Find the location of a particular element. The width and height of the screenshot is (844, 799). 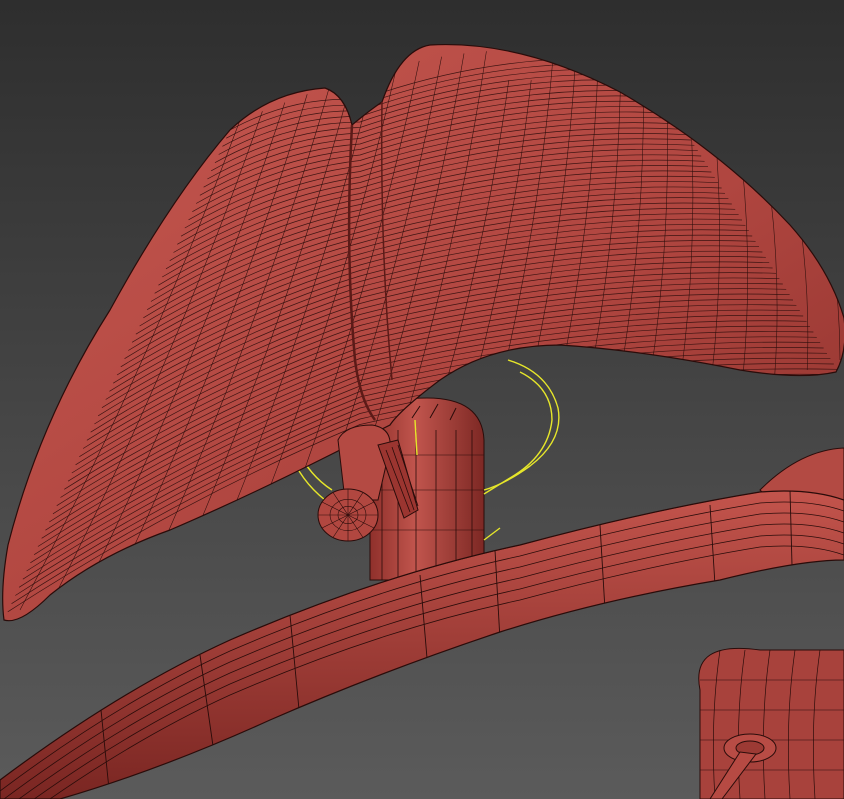

lower-right-fixture is located at coordinates (771, 723).